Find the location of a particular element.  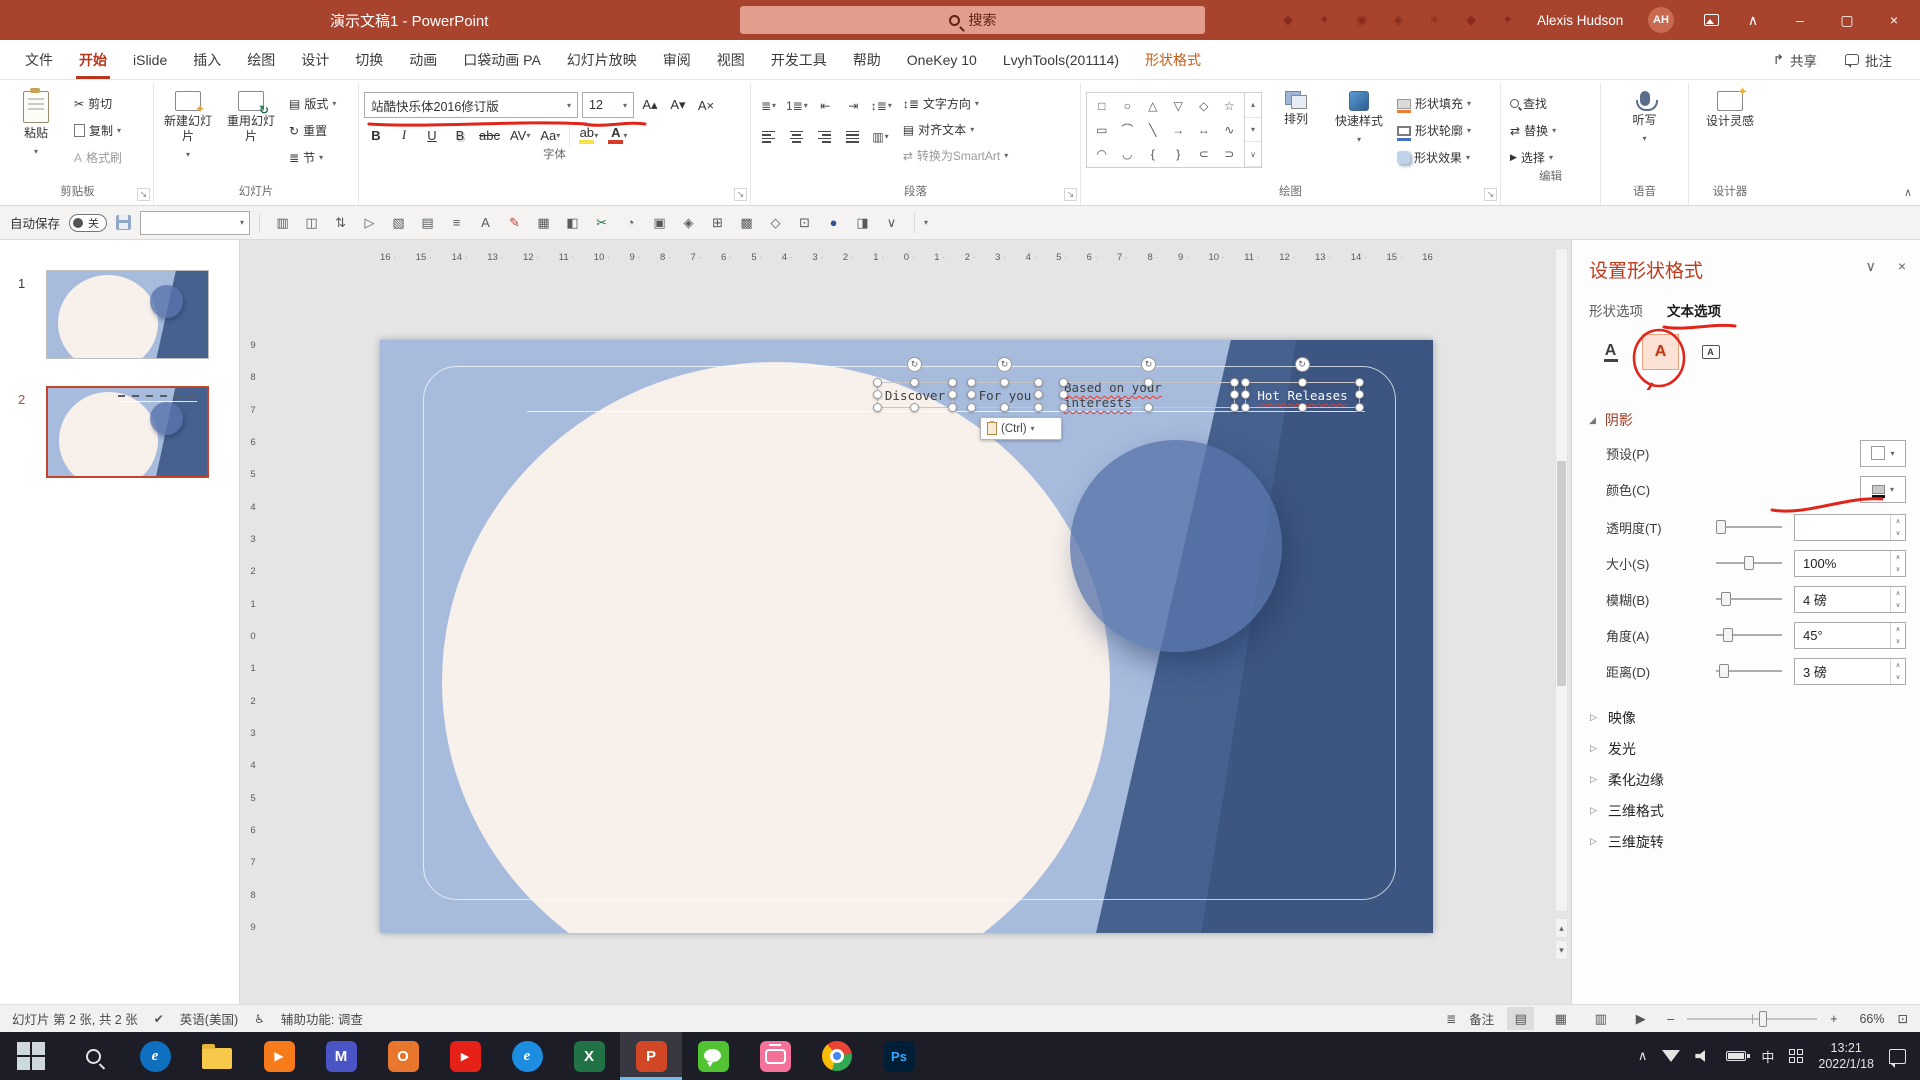

shape-option: ◠ is located at coordinates (1102, 154).